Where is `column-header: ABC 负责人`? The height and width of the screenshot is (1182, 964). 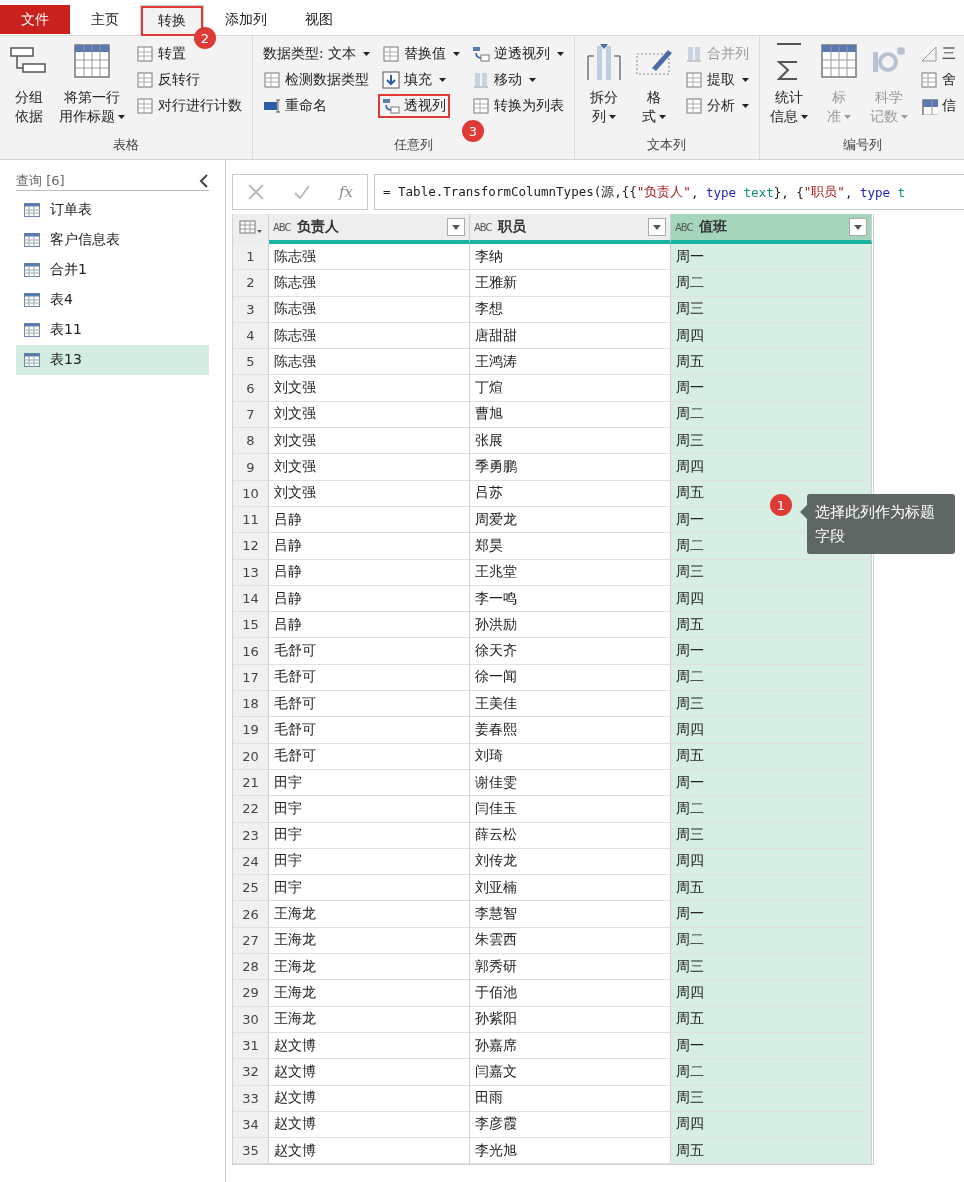 column-header: ABC 负责人 is located at coordinates (369, 229).